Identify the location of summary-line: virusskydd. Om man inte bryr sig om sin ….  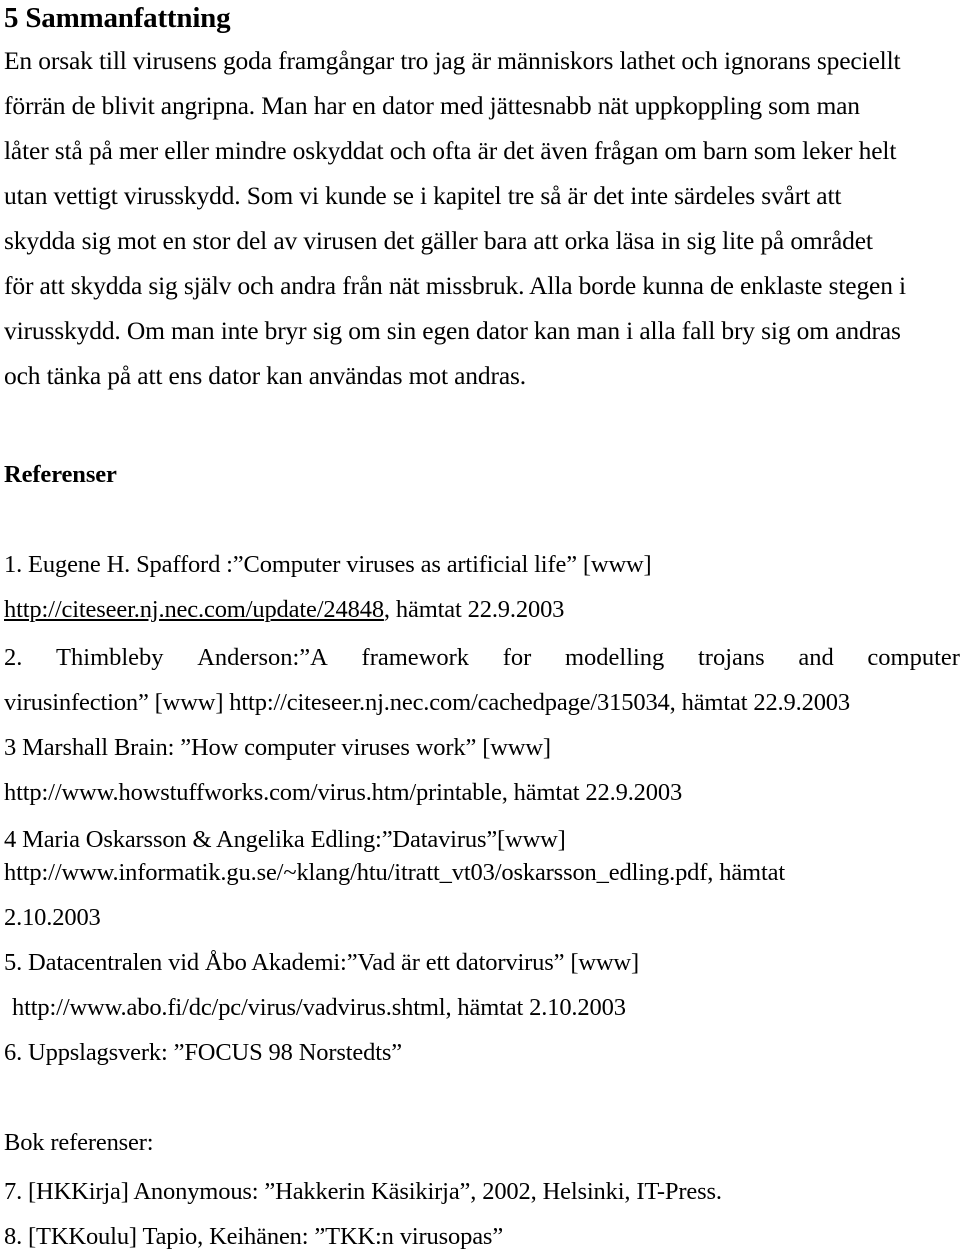
(452, 330).